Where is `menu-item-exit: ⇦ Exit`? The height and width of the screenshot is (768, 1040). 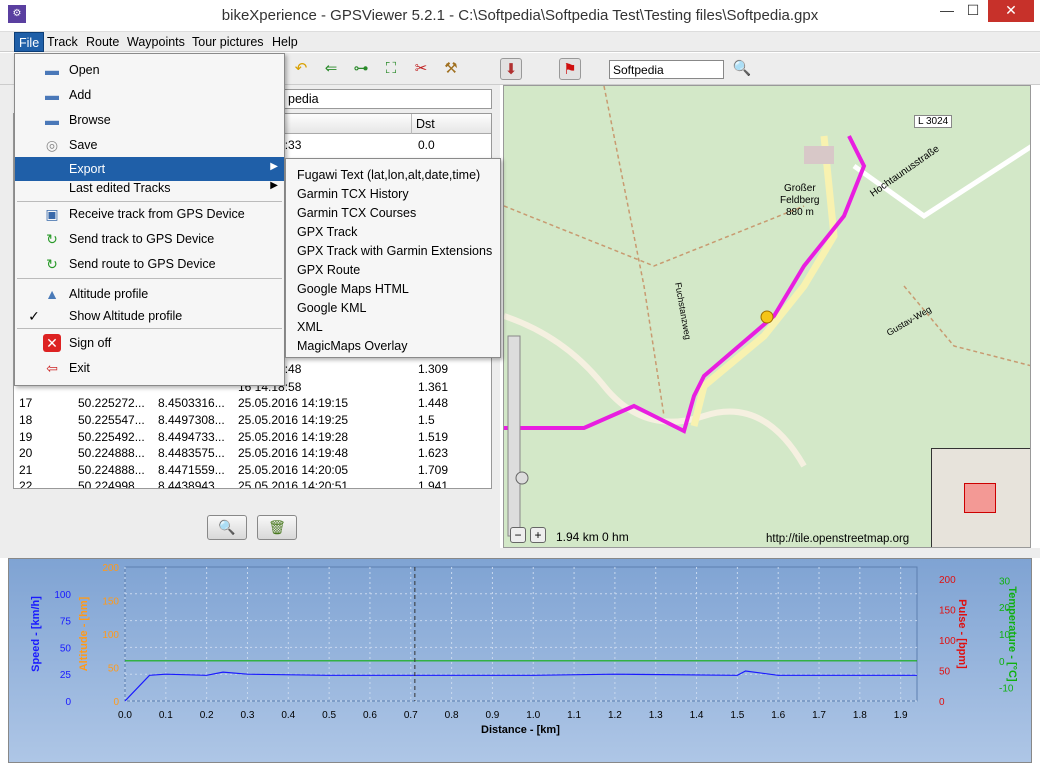
menu-item-exit: ⇦ Exit is located at coordinates (149, 368).